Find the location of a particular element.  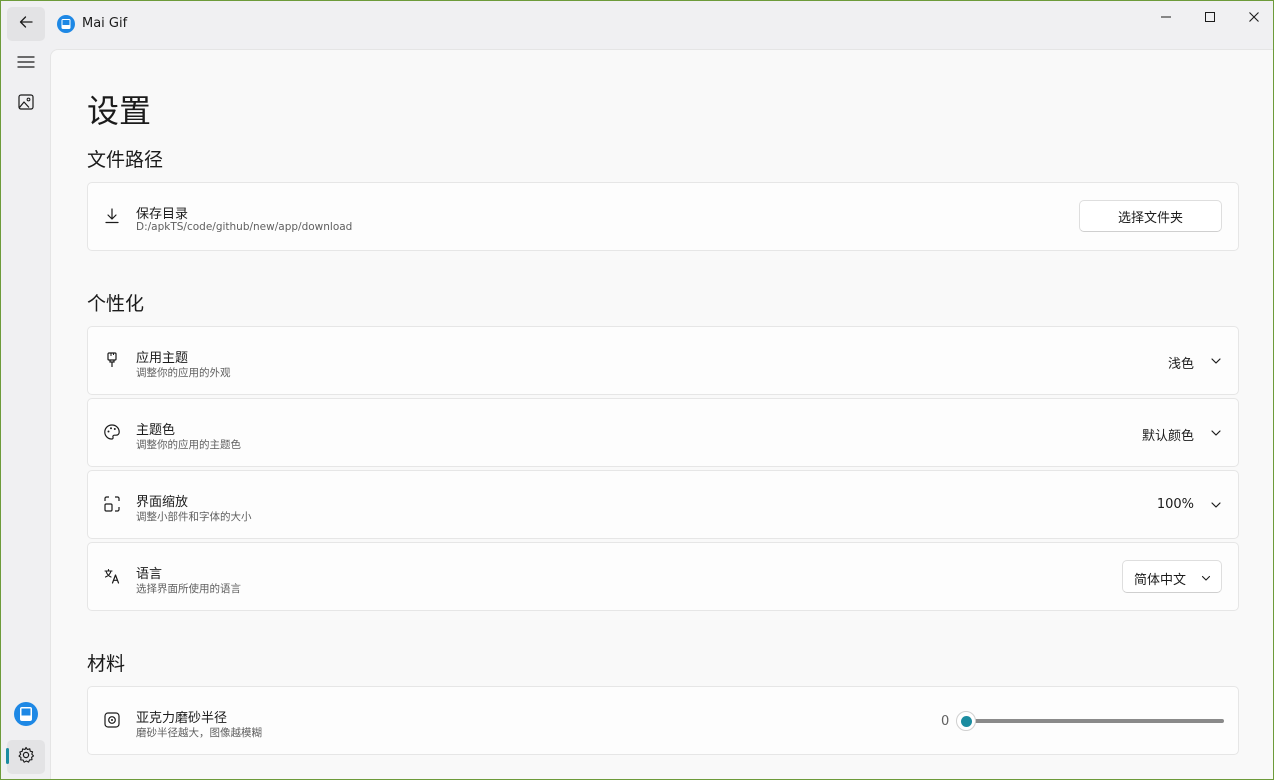

download-icon is located at coordinates (112, 216).